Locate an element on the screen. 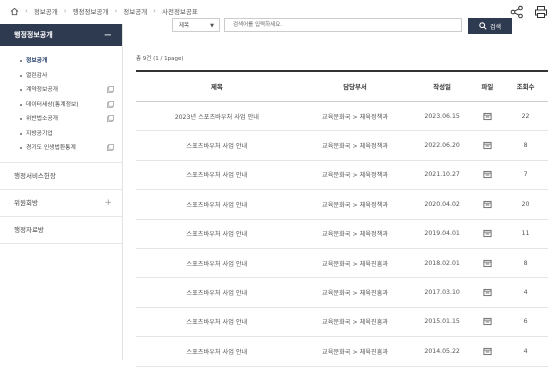 The width and height of the screenshot is (560, 367). sidebar-menu-charter: 행정서비스헌장 is located at coordinates (61, 176).